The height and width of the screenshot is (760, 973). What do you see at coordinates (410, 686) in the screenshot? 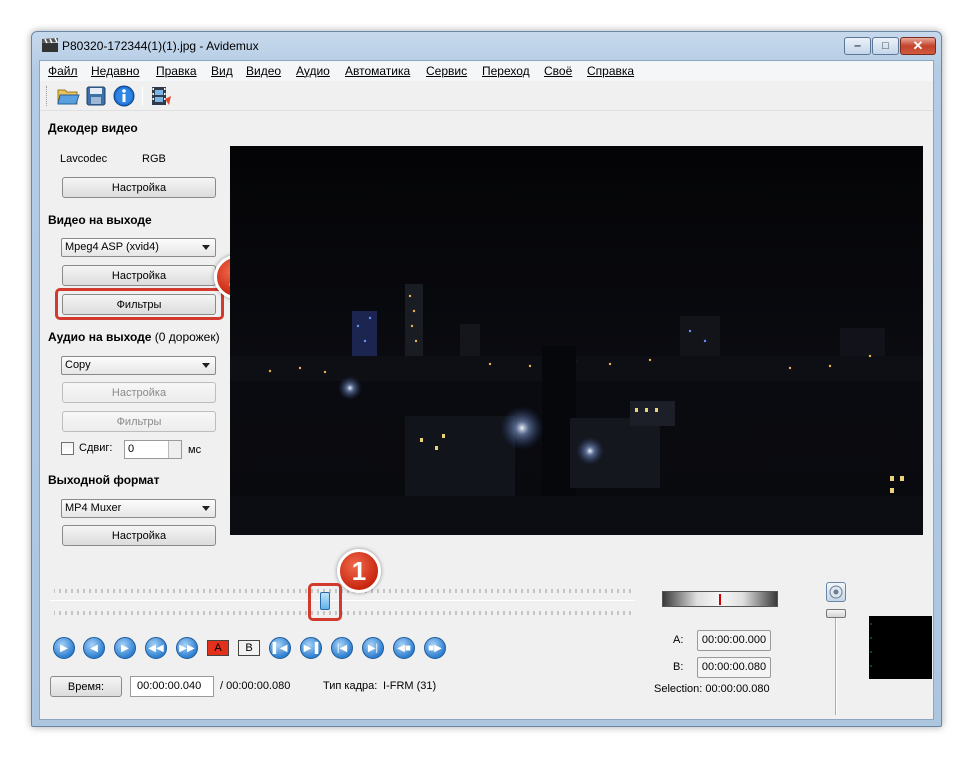
I see `frame-type-value: I-FRM (31)` at bounding box center [410, 686].